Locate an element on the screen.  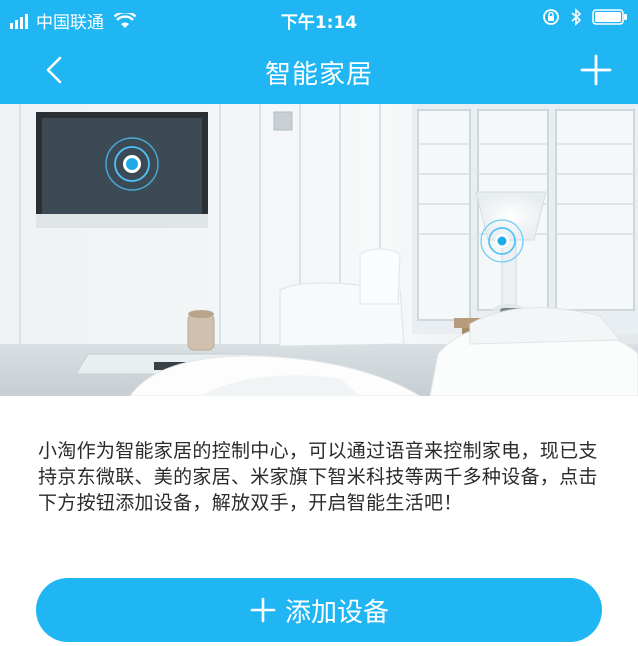
page-title: 智能家居 is located at coordinates (318, 75).